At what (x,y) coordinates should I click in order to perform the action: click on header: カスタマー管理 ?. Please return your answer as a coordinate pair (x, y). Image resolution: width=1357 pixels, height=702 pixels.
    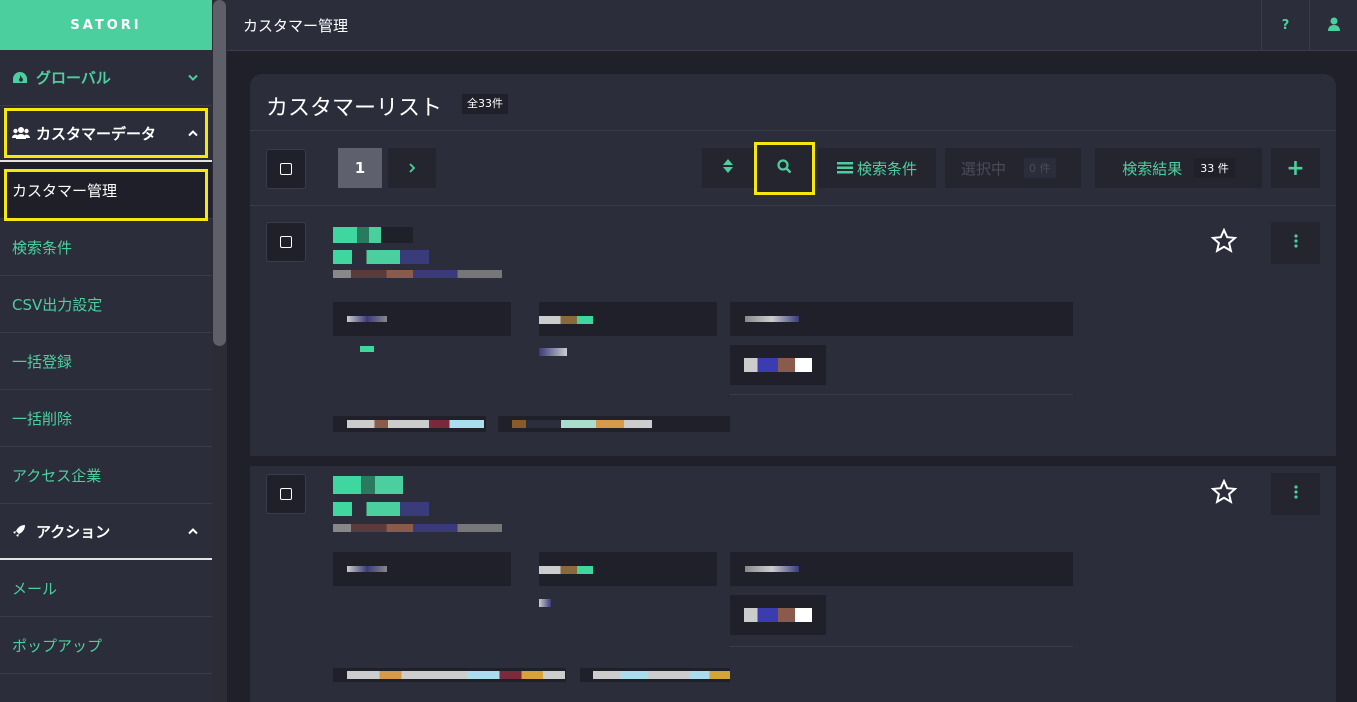
    Looking at the image, I should click on (792, 25).